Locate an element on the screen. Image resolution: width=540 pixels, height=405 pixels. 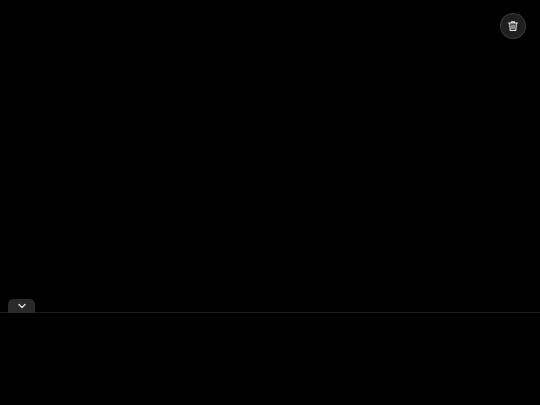
panel-toggle-button is located at coordinates (21, 306).